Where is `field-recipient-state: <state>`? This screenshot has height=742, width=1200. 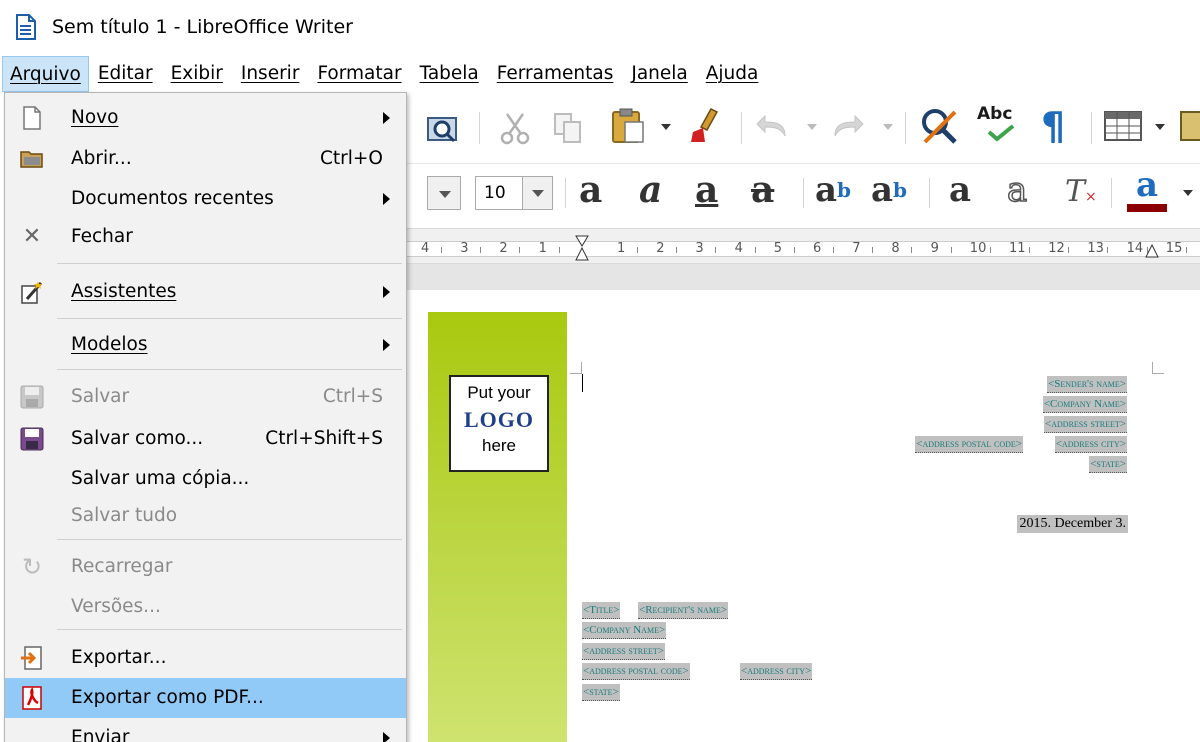
field-recipient-state: <state> is located at coordinates (601, 692).